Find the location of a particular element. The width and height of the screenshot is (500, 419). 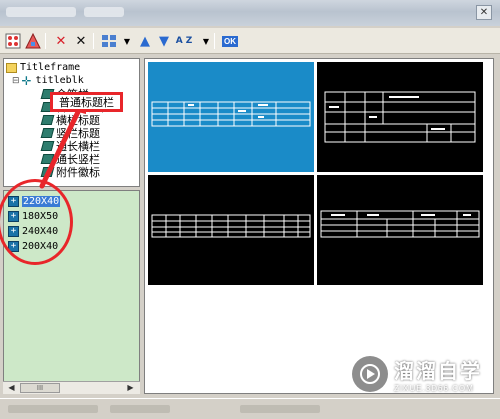

status-bar is located at coordinates (250, 408).